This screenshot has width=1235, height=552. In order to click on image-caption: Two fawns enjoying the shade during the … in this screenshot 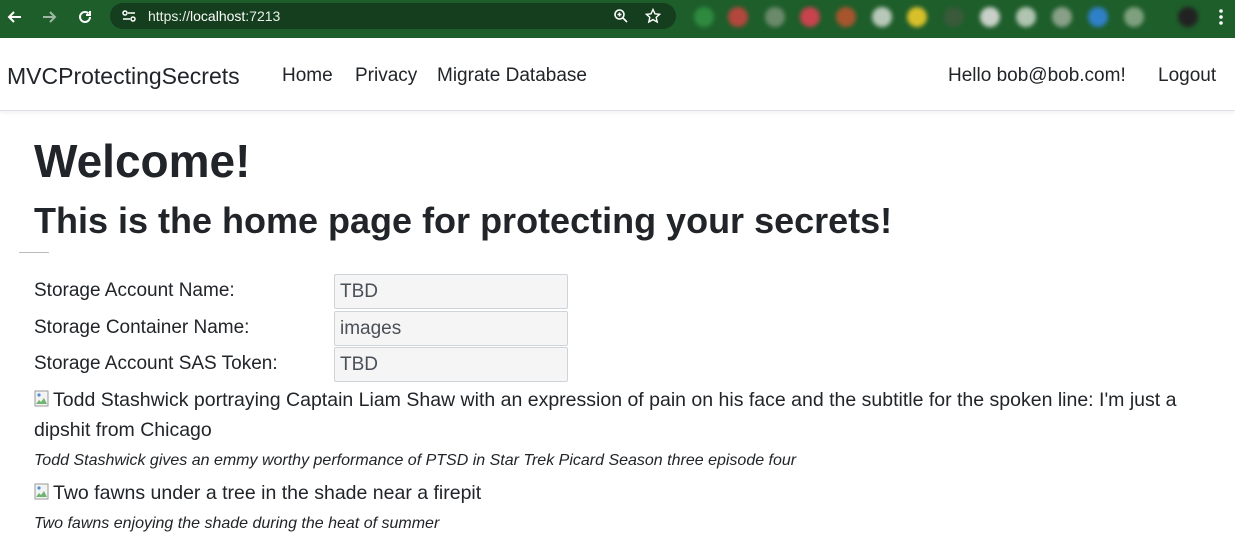, I will do `click(237, 523)`.